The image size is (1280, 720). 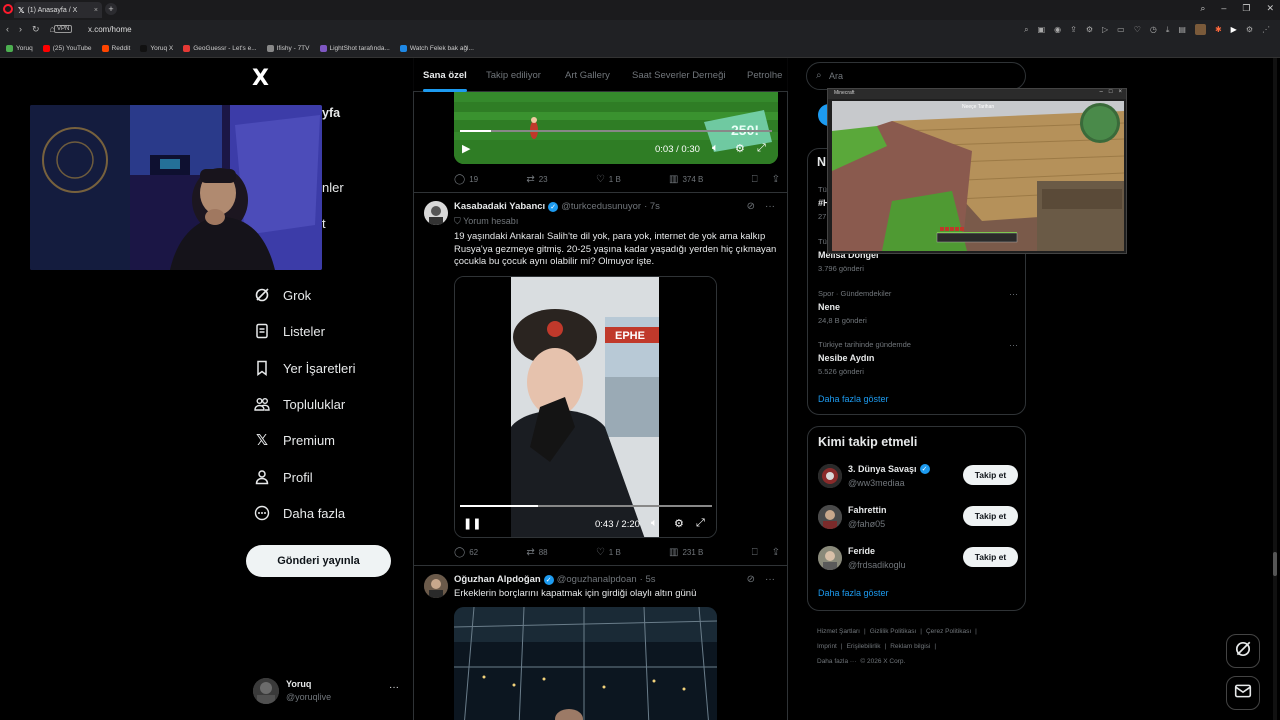 What do you see at coordinates (1153, 29) in the screenshot?
I see `history-icon: ◷` at bounding box center [1153, 29].